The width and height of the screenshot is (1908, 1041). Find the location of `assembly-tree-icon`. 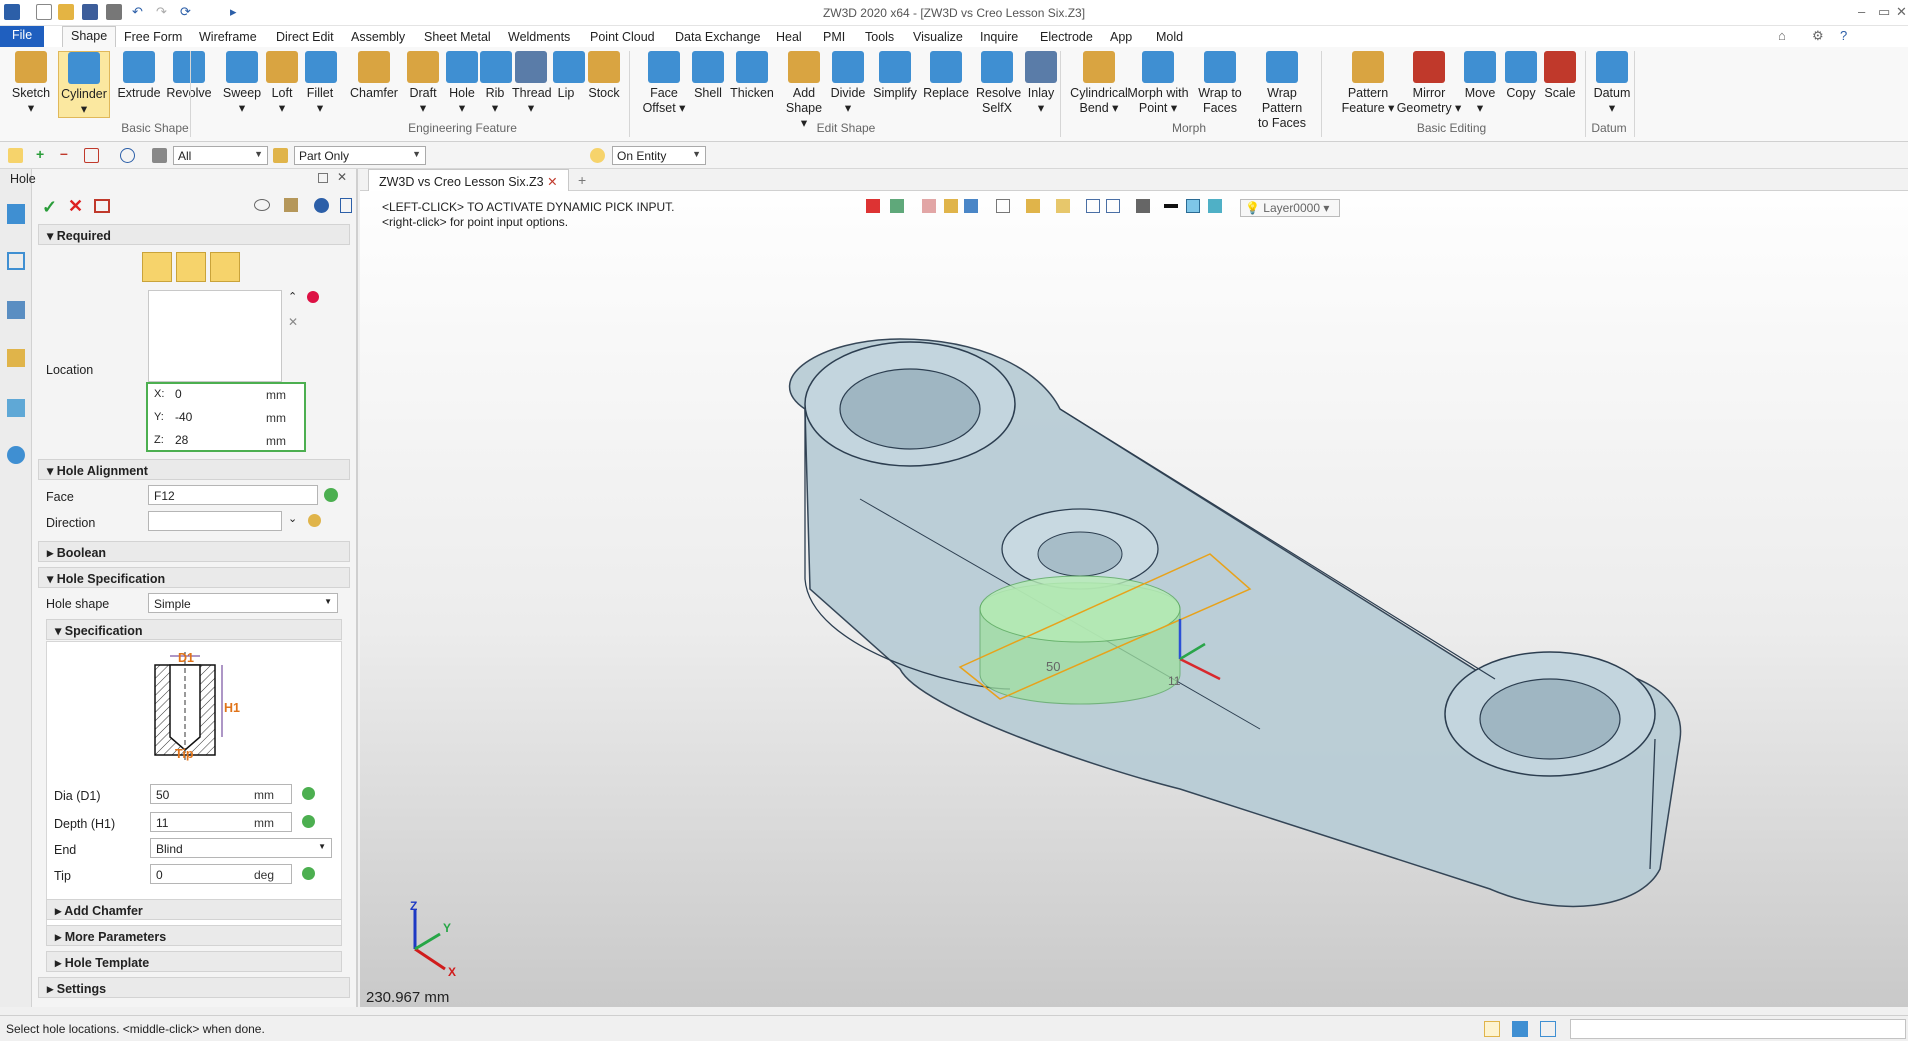

assembly-tree-icon is located at coordinates (16, 310).